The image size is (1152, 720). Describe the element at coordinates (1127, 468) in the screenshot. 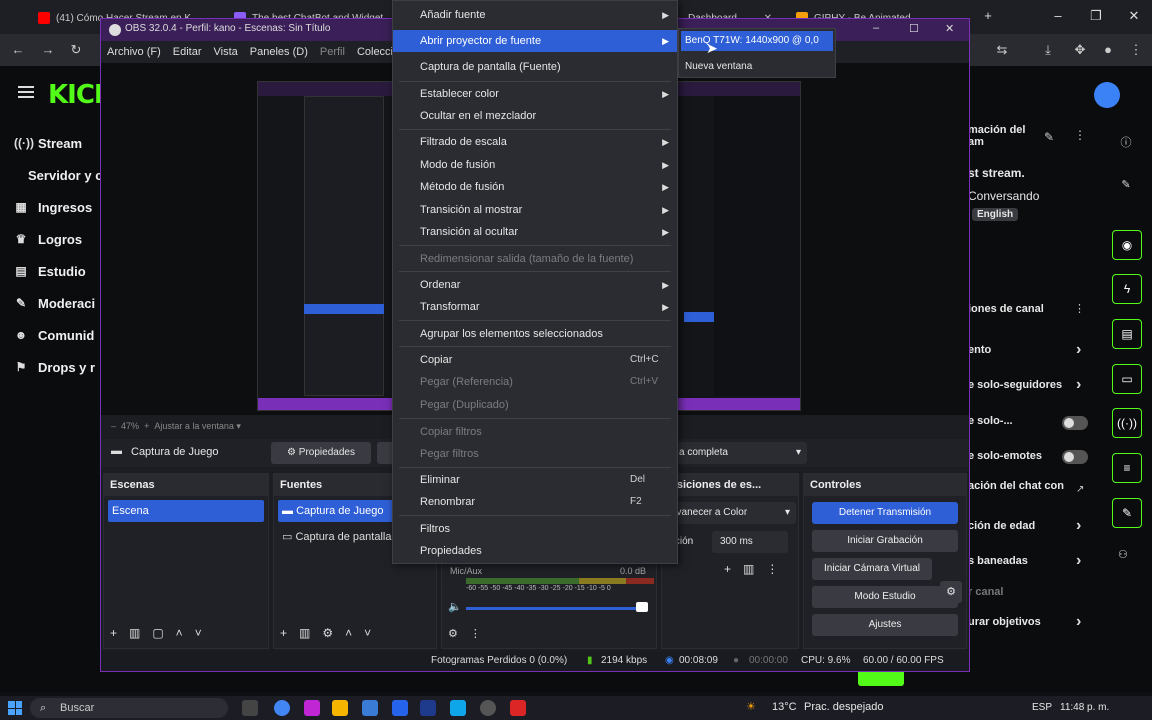

I see `stack-icon: ≡` at that location.